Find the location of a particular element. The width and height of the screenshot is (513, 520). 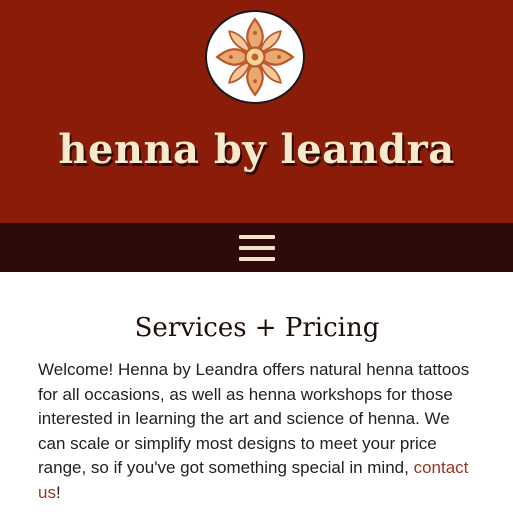

nav-bar is located at coordinates (256, 247).